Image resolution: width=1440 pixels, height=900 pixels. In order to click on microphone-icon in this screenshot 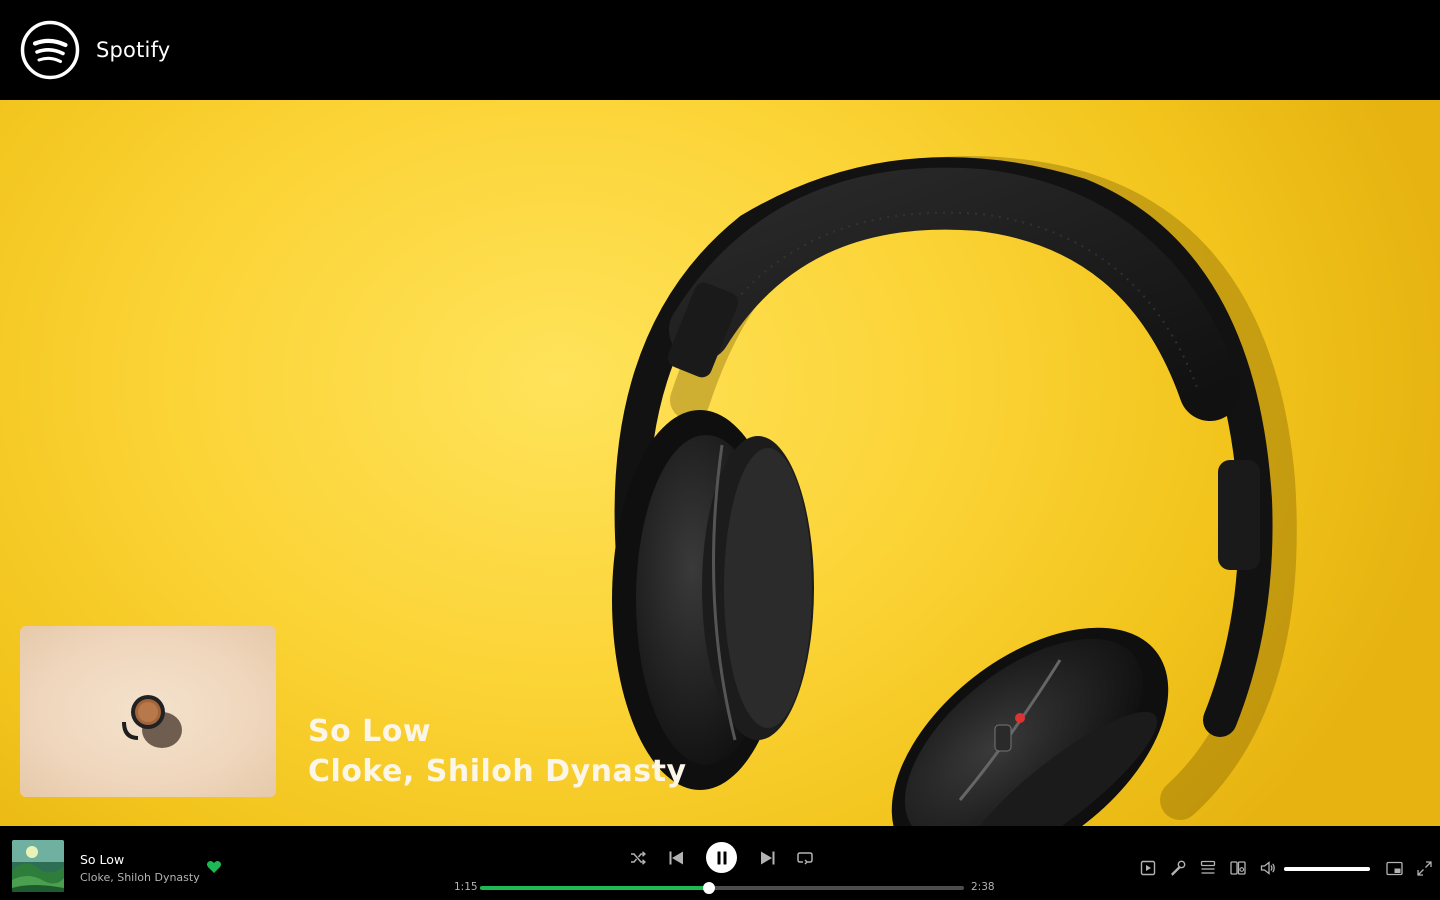, I will do `click(1178, 868)`.